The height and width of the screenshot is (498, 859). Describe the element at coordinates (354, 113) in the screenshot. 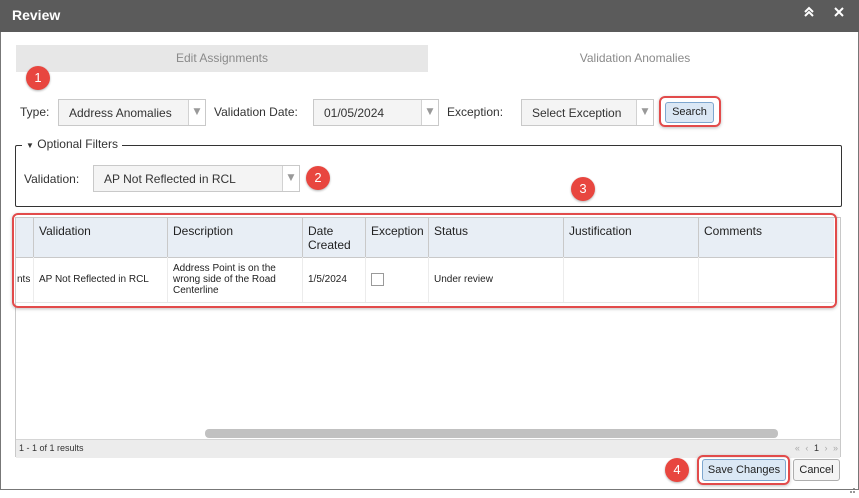

I see `validation-date-value: 01/05/2024` at that location.